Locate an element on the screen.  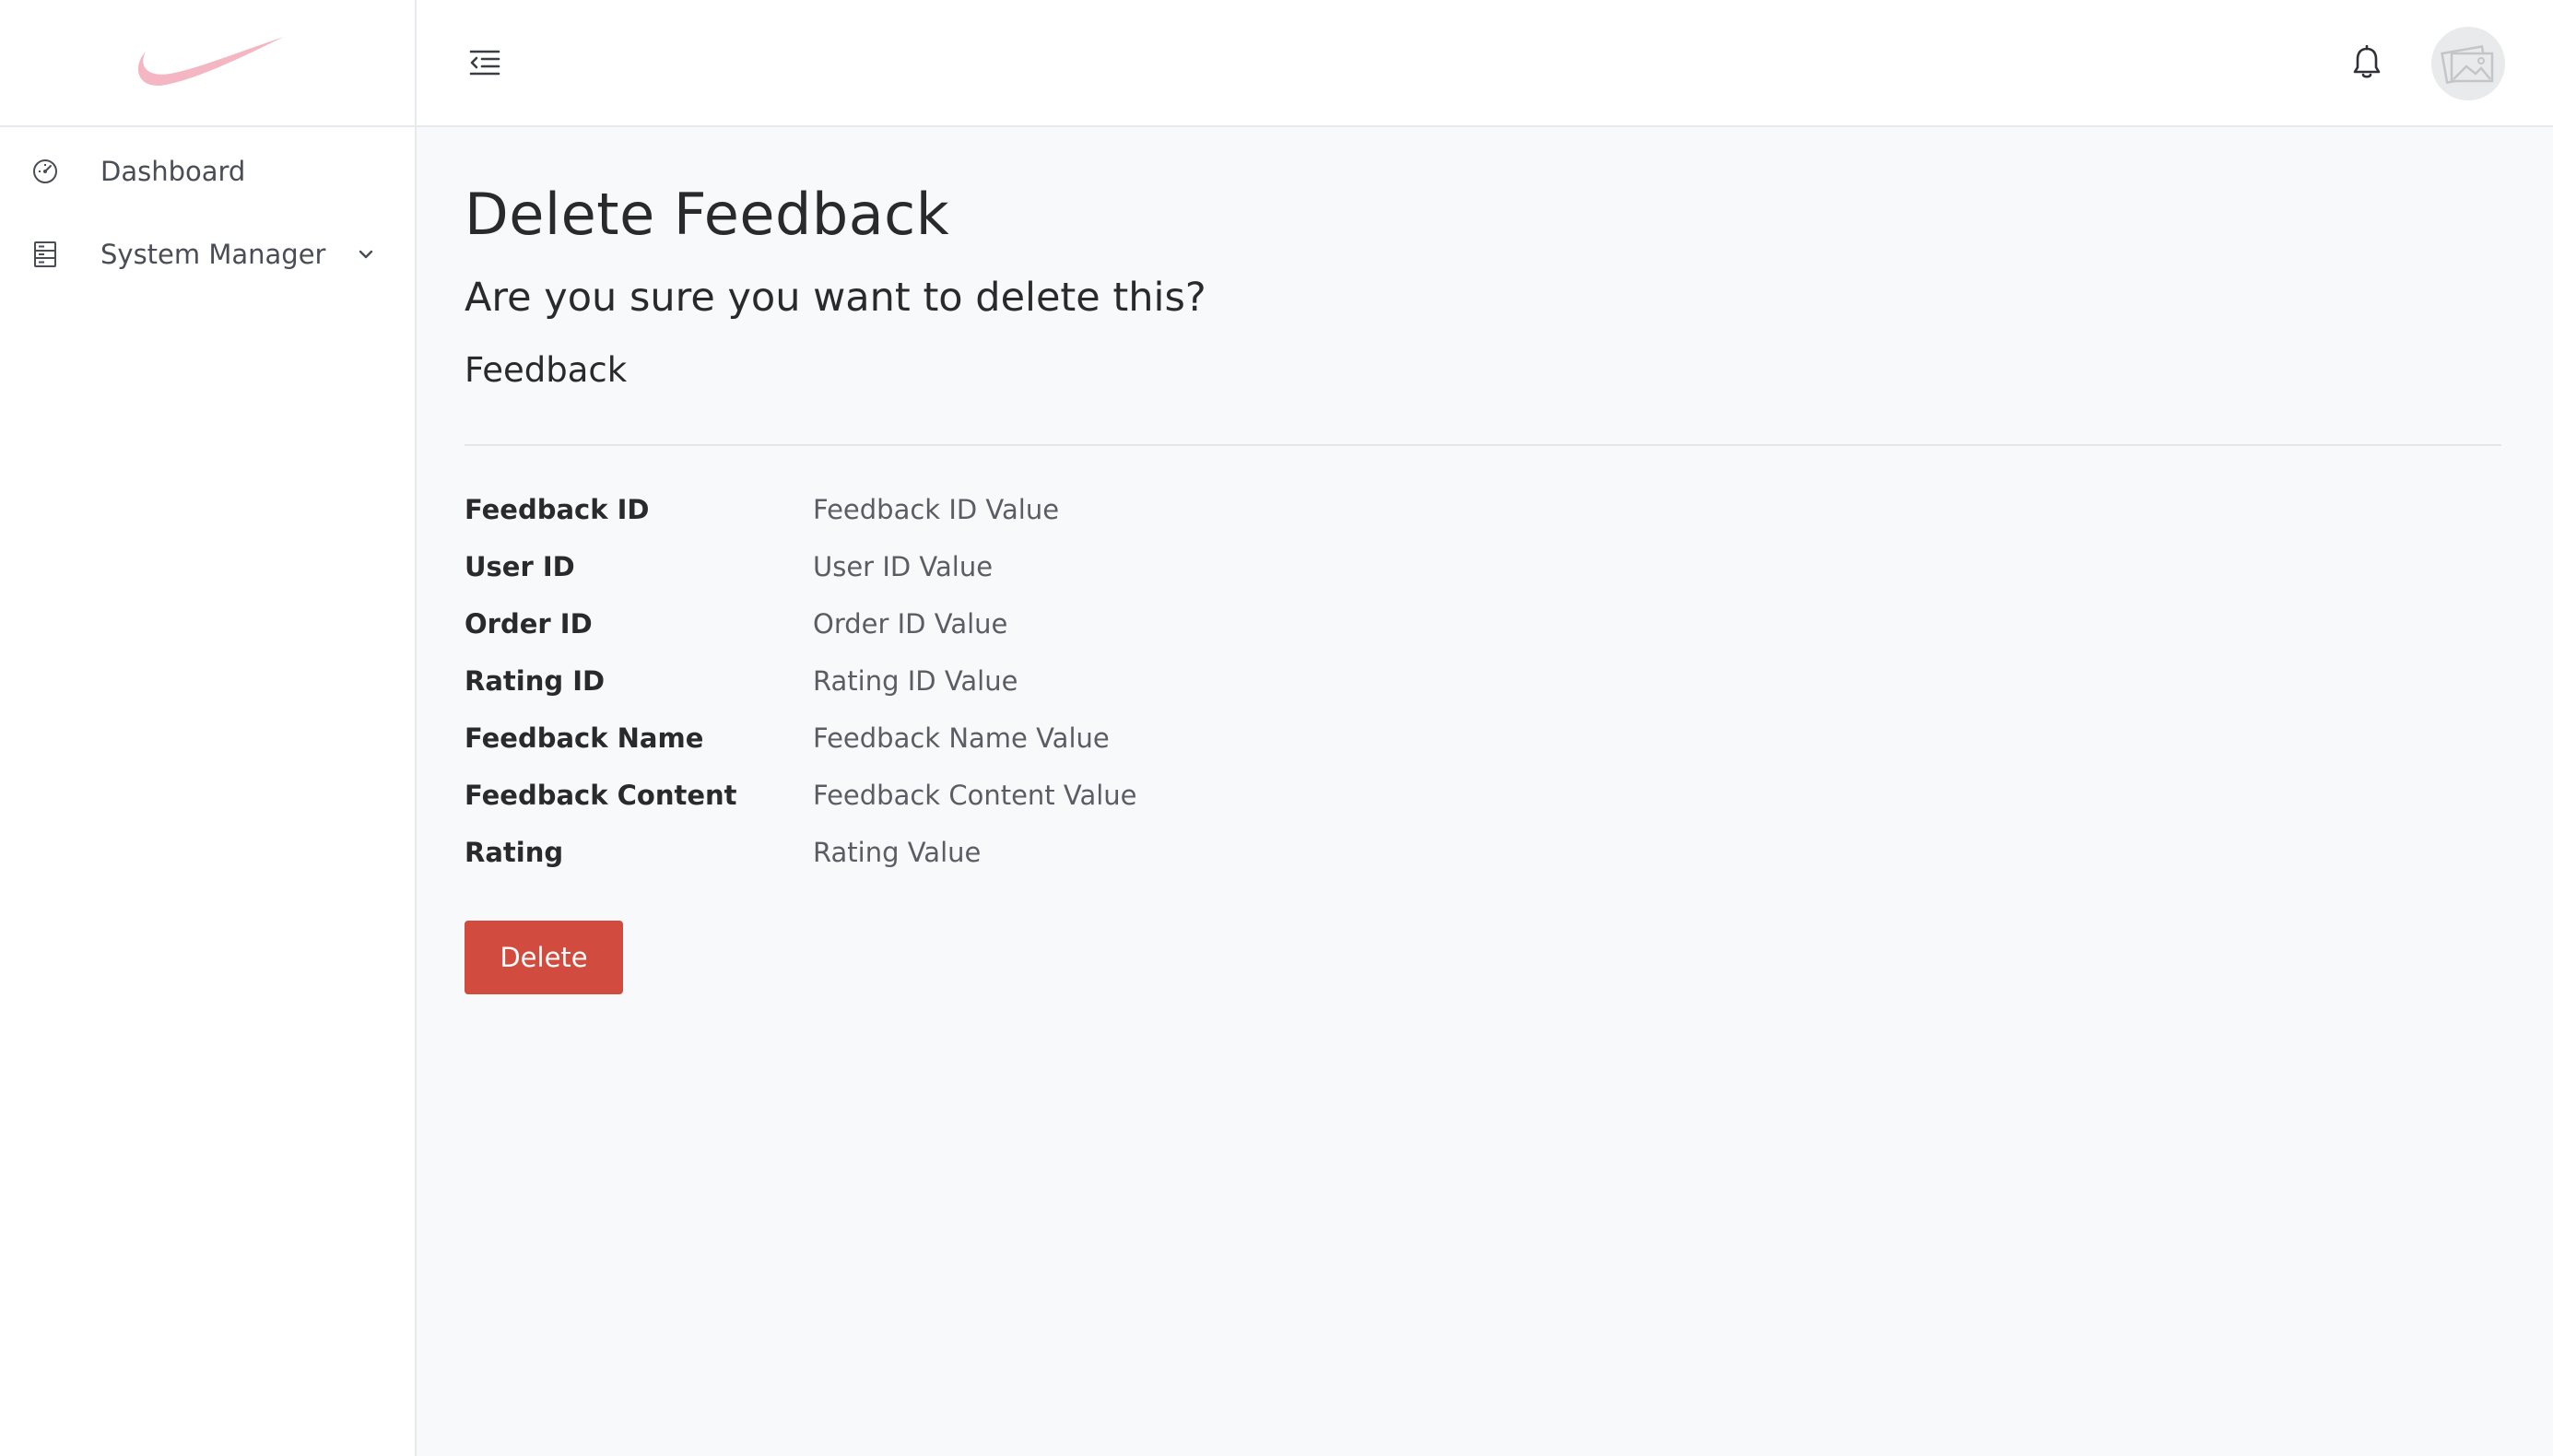
image-placeholder-icon is located at coordinates (2467, 64).